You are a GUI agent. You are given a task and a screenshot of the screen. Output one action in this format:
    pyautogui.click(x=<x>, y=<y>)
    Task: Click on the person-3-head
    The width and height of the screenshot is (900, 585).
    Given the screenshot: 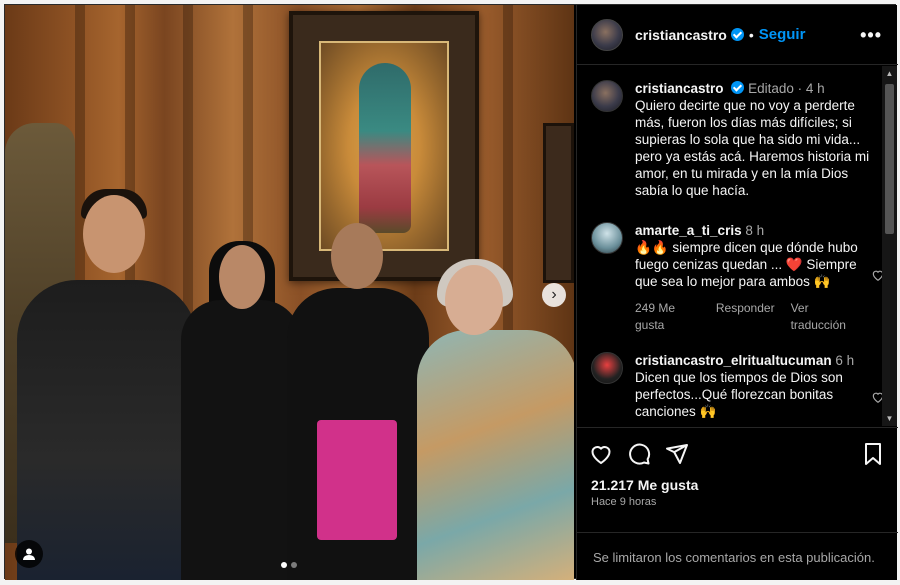 What is the action you would take?
    pyautogui.click(x=357, y=256)
    